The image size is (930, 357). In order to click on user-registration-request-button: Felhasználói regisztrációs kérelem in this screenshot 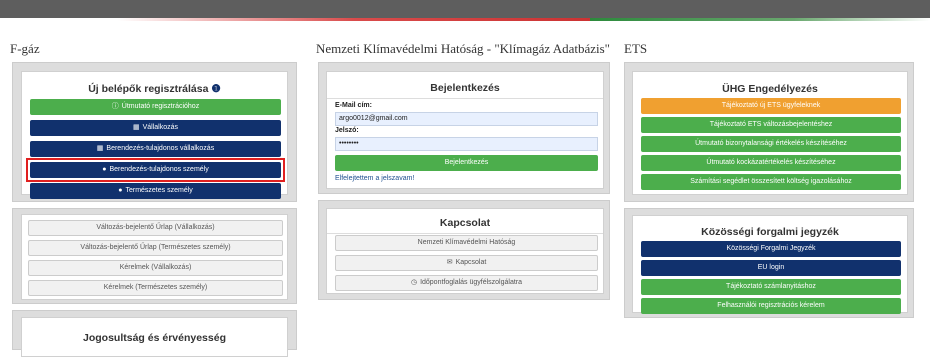, I will do `click(771, 306)`.